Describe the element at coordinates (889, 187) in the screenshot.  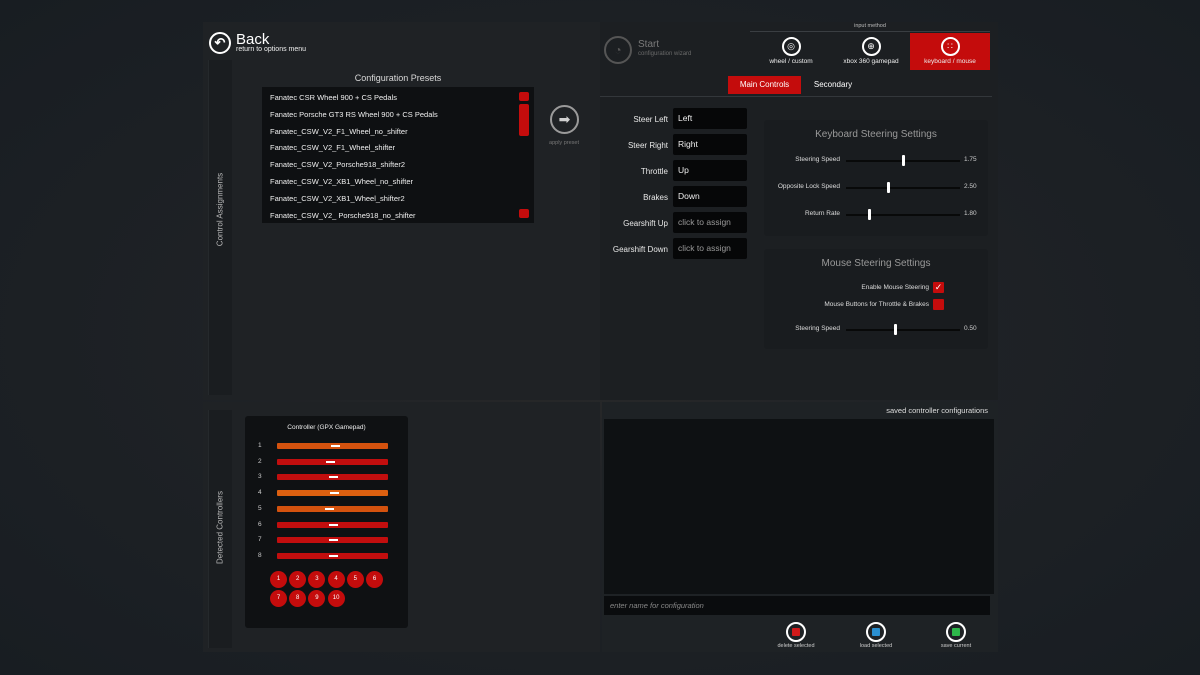
I see `opposite-lock-speed-slider-thumb` at that location.